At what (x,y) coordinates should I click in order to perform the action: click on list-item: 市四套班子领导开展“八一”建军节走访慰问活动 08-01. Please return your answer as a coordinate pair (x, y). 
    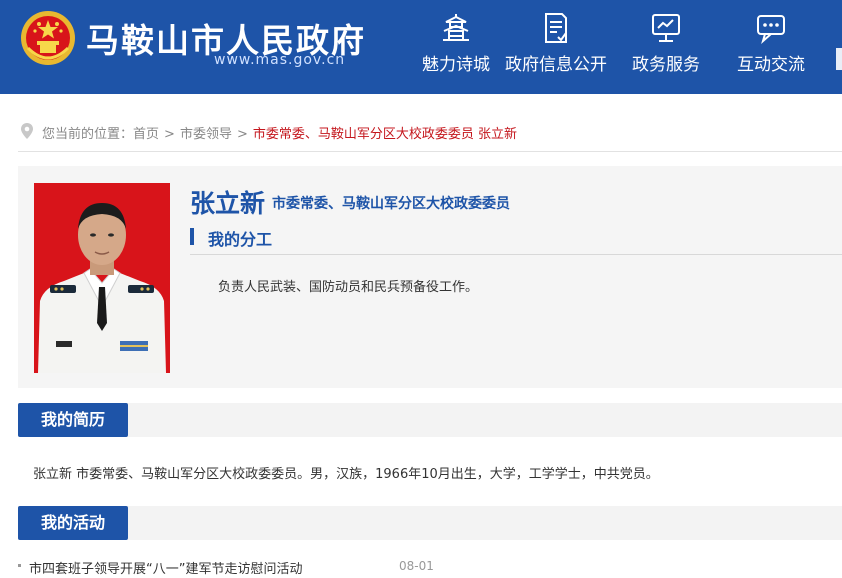
    Looking at the image, I should click on (430, 567).